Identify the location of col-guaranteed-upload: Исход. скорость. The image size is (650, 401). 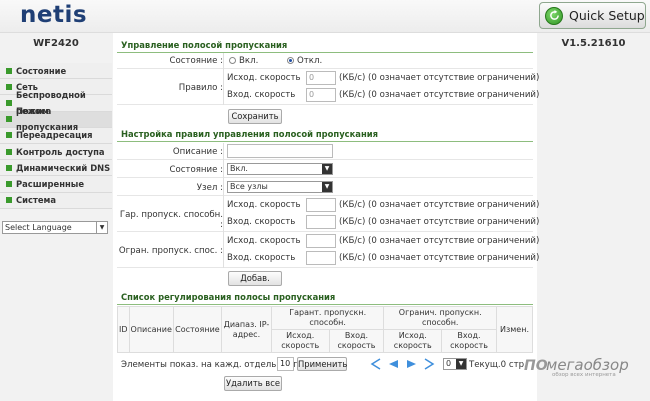
(300, 341).